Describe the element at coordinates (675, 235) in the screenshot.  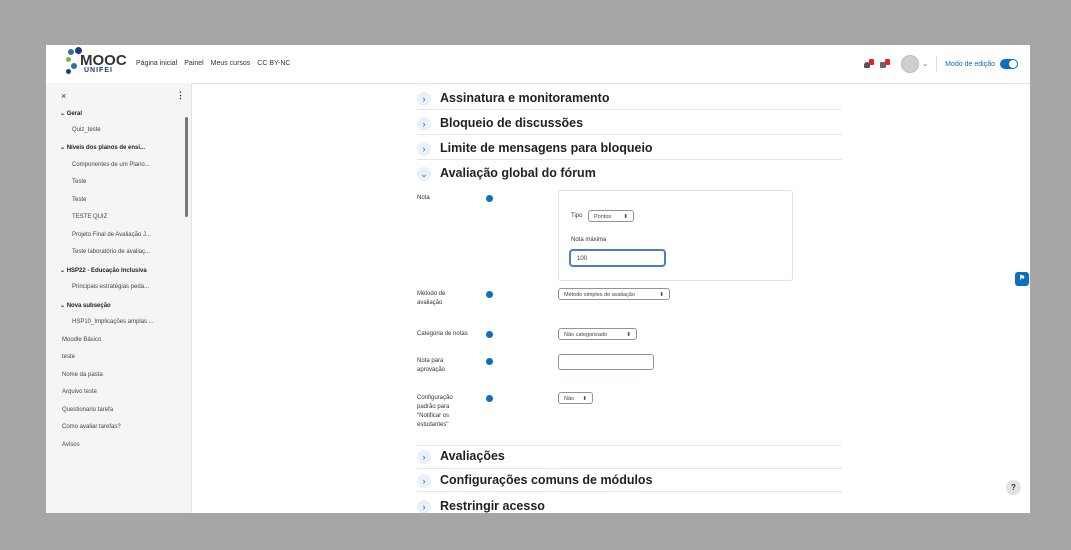
I see `grade-settings-box: Tipo Pontos ⬍ Nota máxima 100` at that location.